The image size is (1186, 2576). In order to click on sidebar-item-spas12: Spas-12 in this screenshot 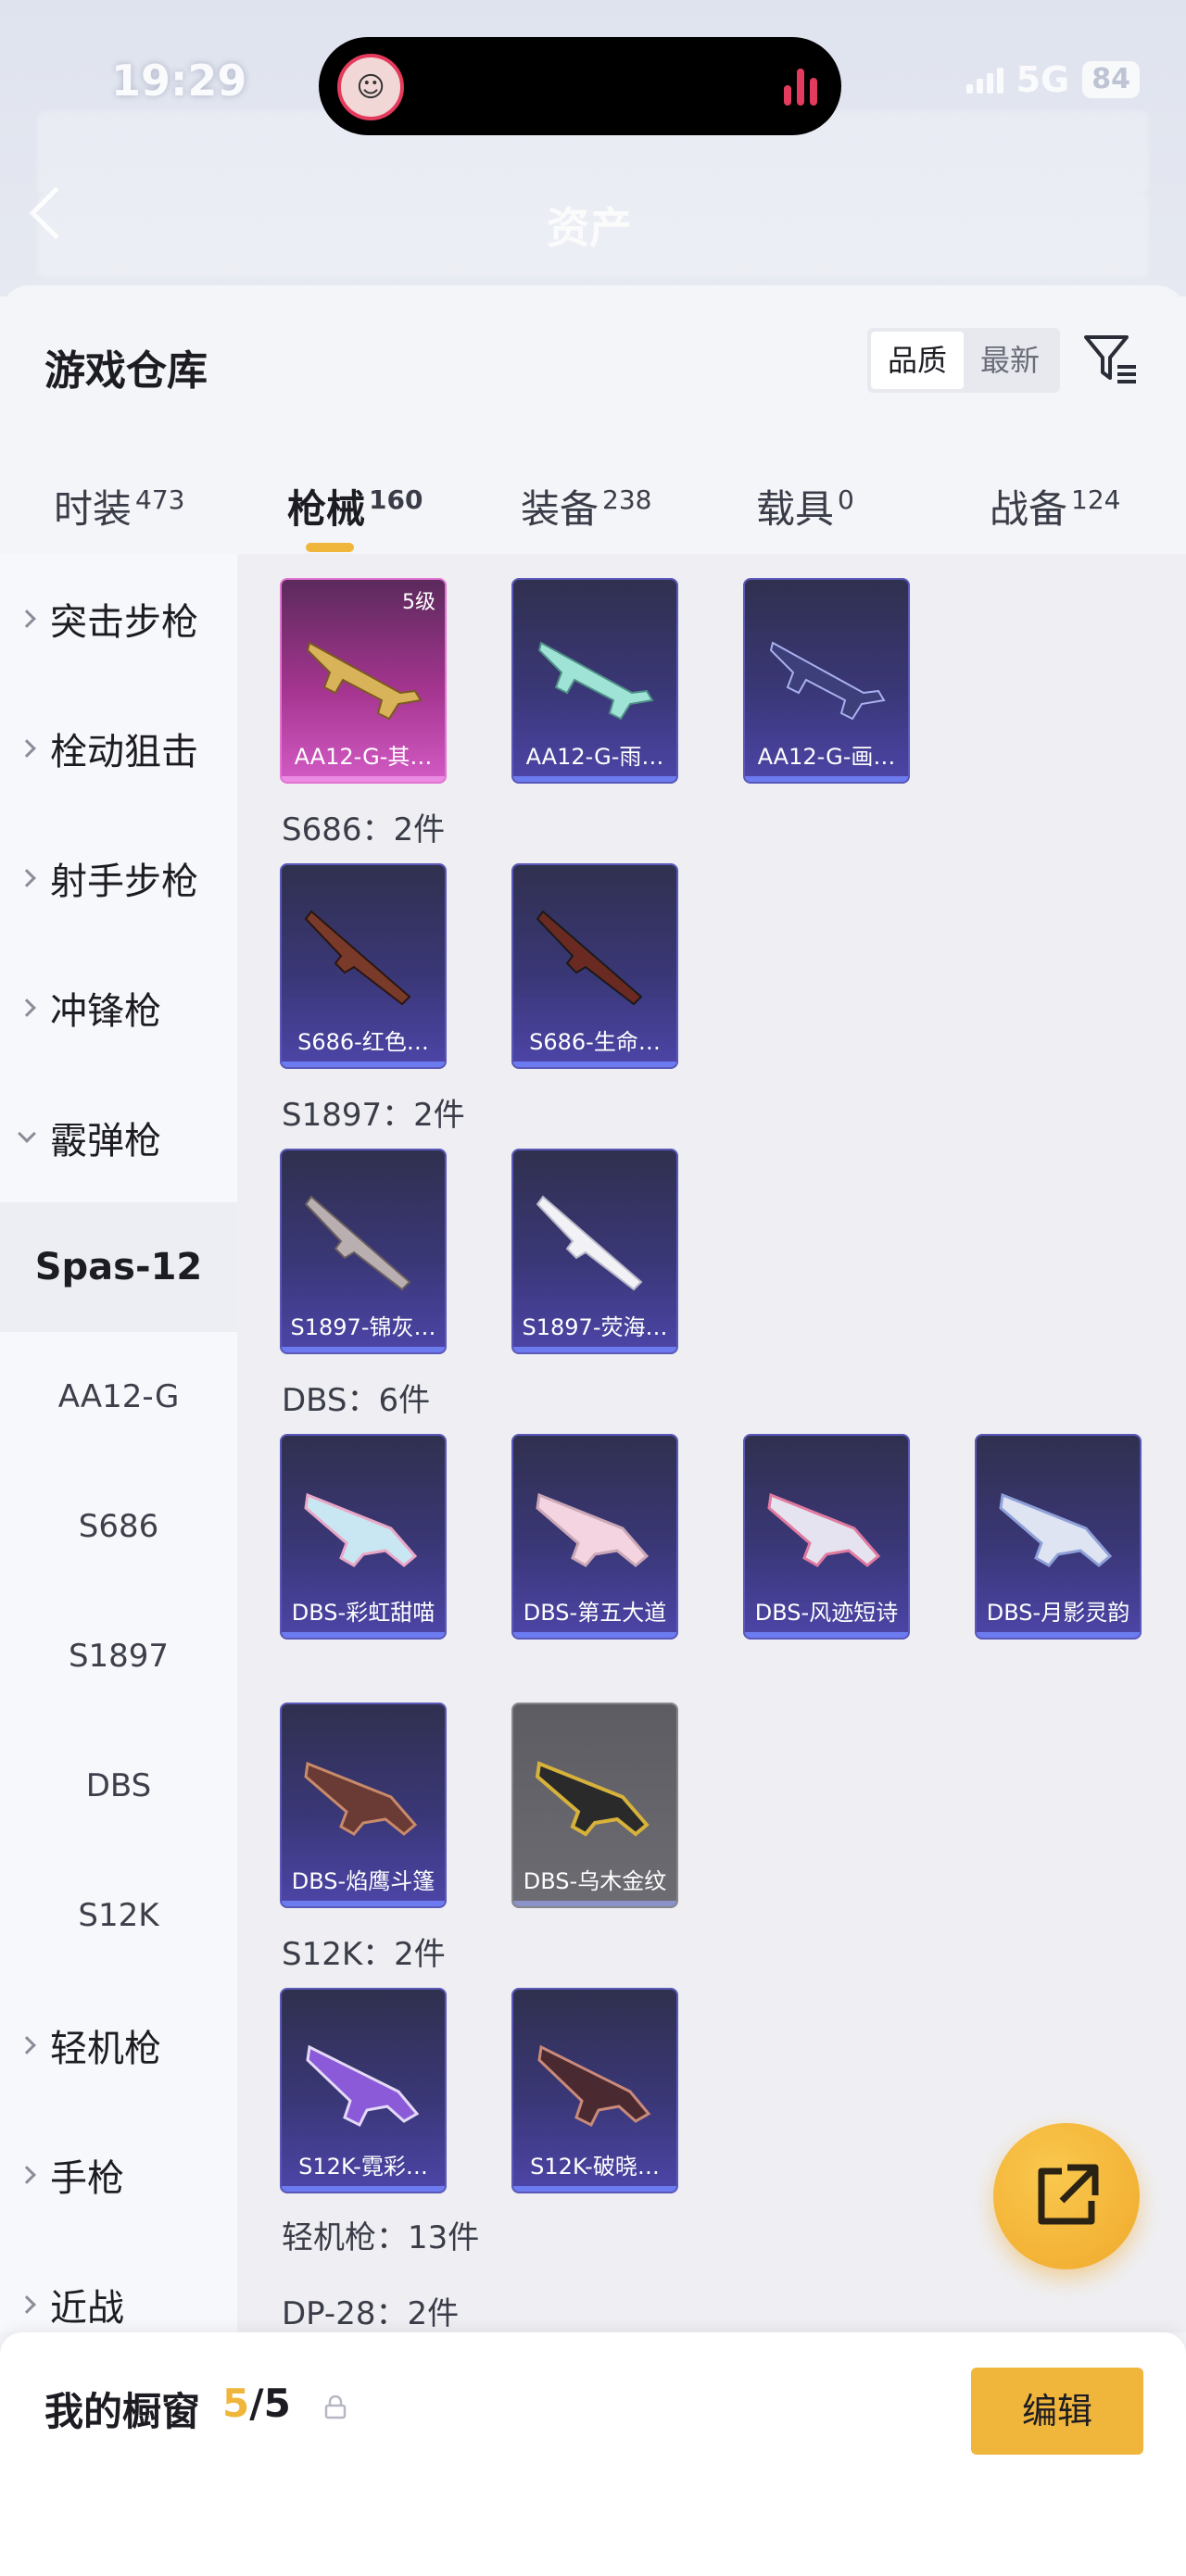, I will do `click(118, 1267)`.